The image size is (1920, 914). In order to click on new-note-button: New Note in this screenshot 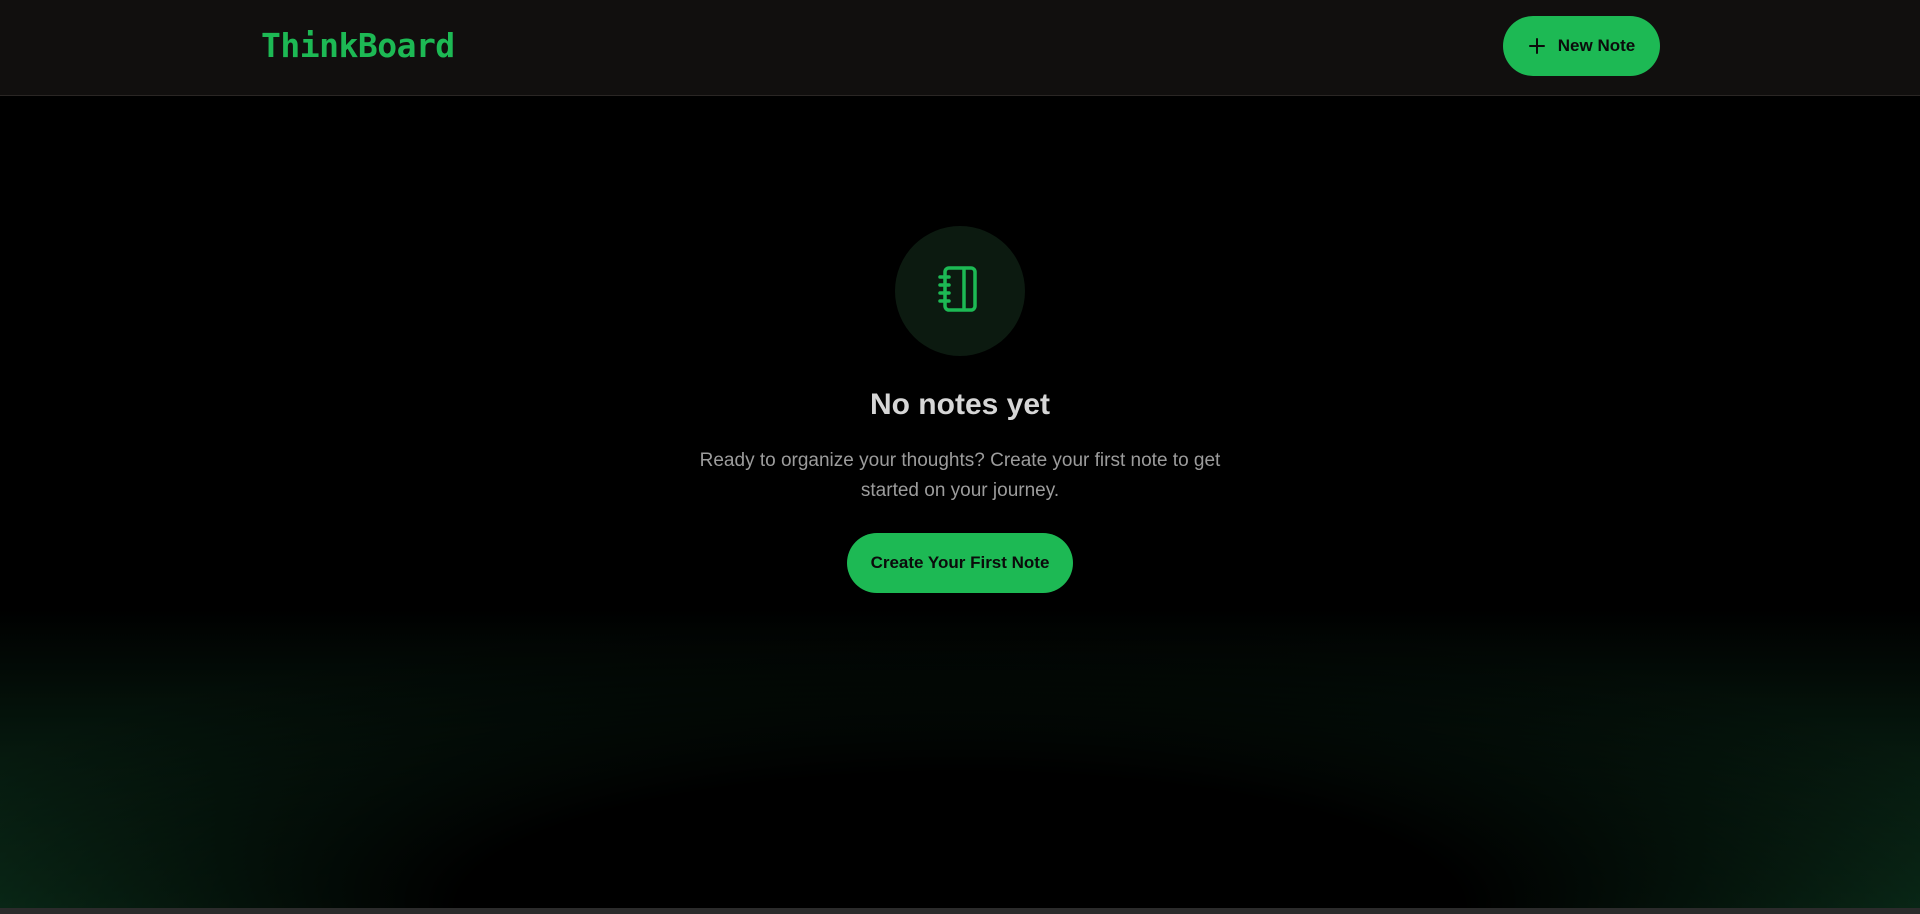, I will do `click(1581, 46)`.